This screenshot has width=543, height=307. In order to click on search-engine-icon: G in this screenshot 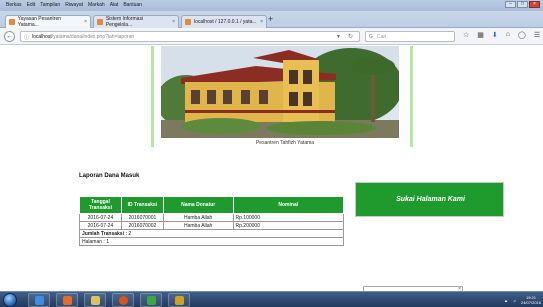, I will do `click(371, 37)`.